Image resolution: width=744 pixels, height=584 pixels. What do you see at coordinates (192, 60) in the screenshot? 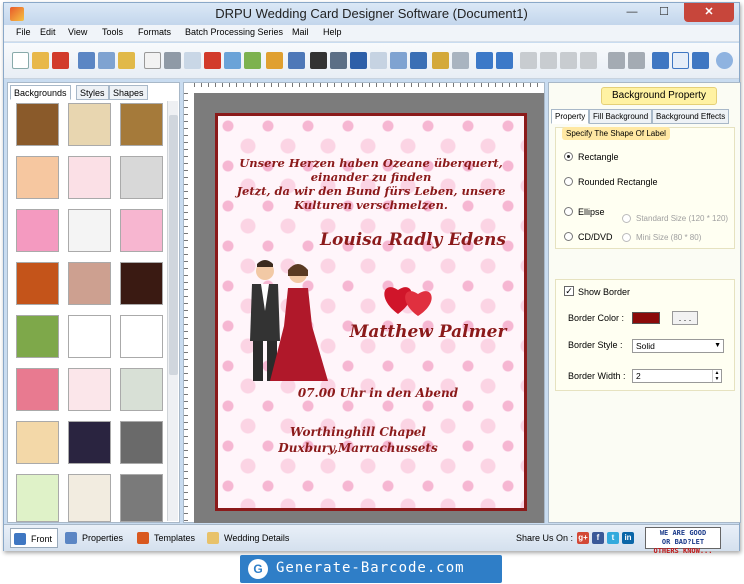
I see `print-preview-icon` at bounding box center [192, 60].